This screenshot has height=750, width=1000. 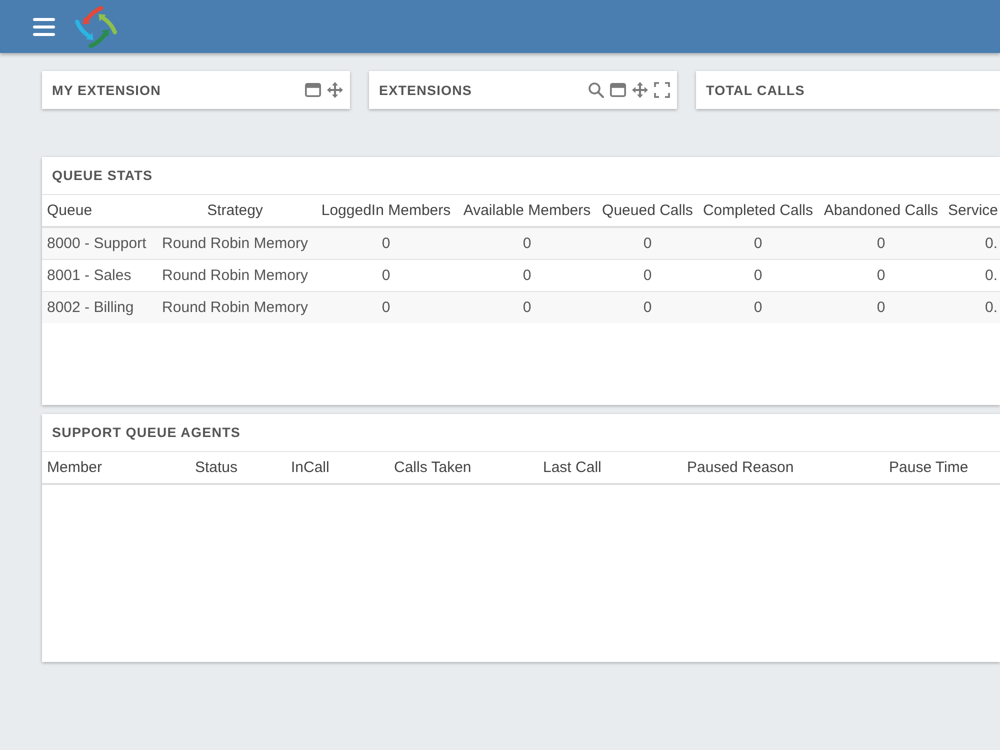 I want to click on column-header: Completed Calls, so click(x=758, y=210).